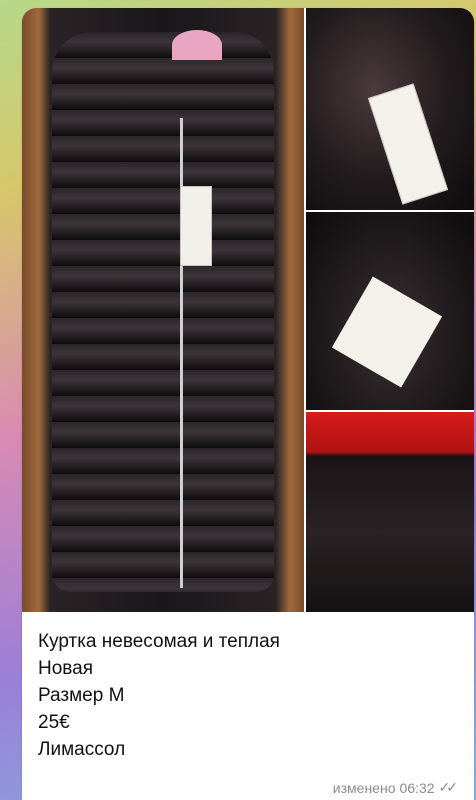 The image size is (476, 800). Describe the element at coordinates (82, 749) in the screenshot. I see `message-line: Лимассол` at that location.